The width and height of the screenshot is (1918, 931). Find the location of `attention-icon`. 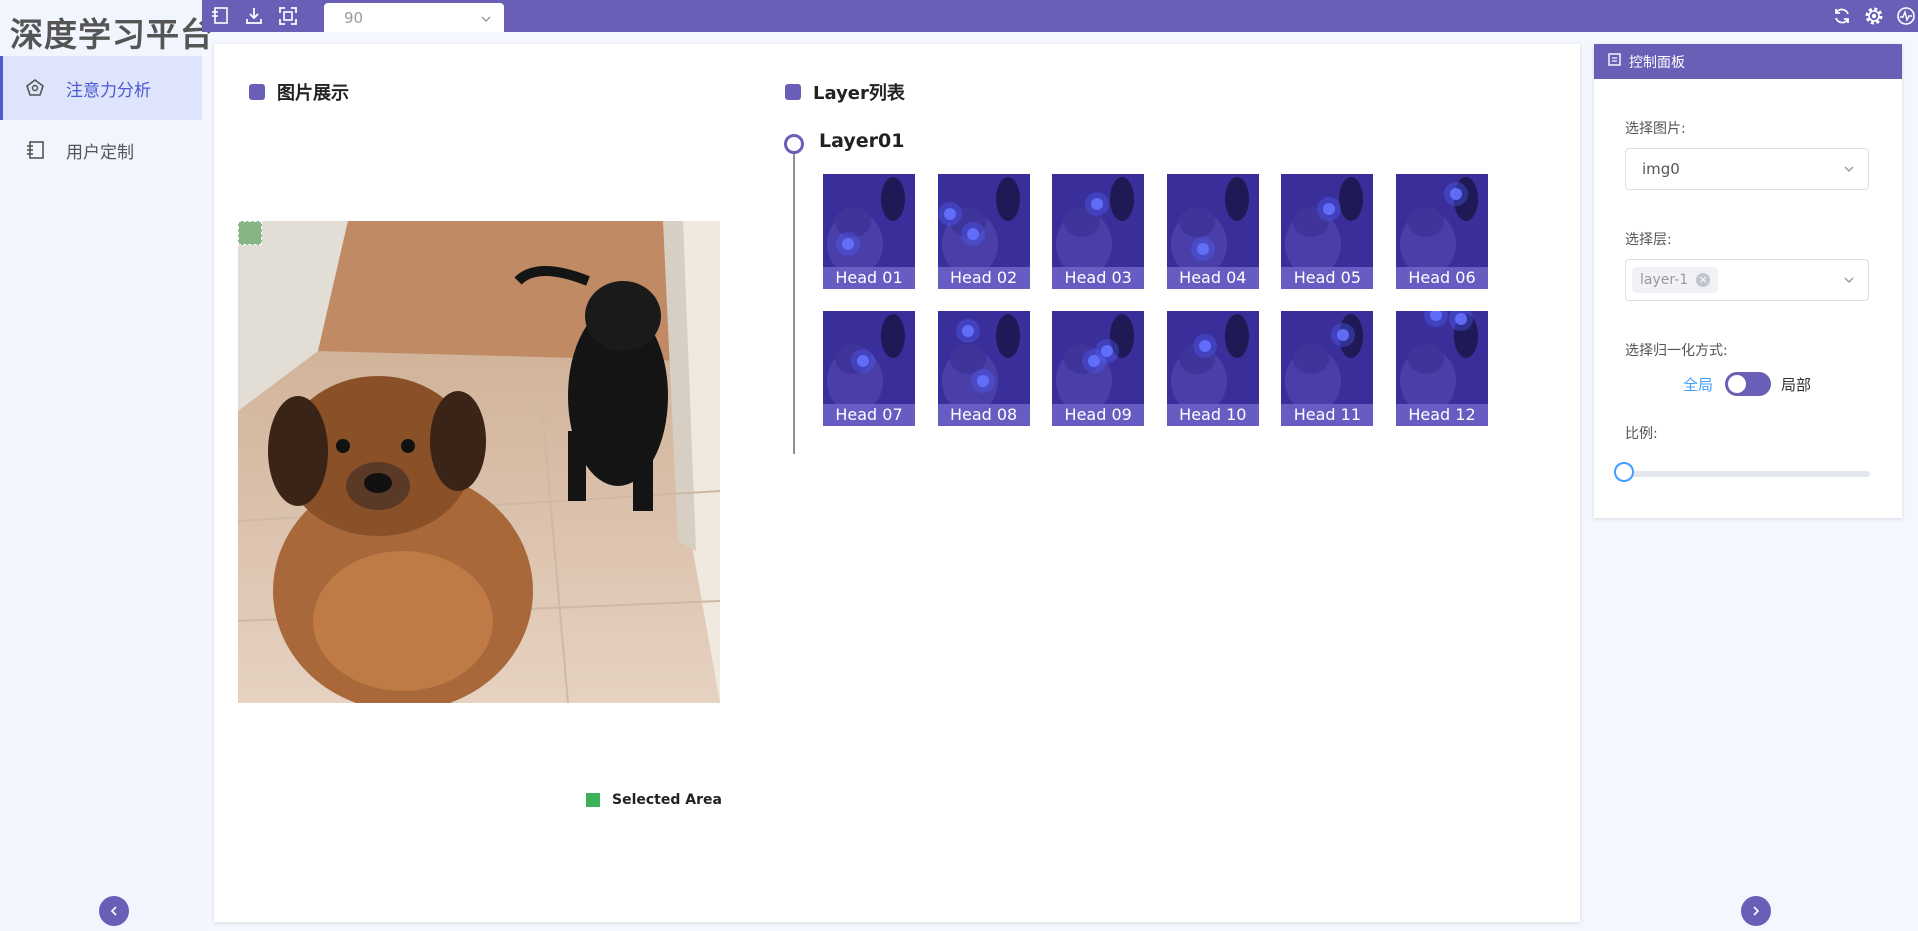

attention-icon is located at coordinates (35, 88).